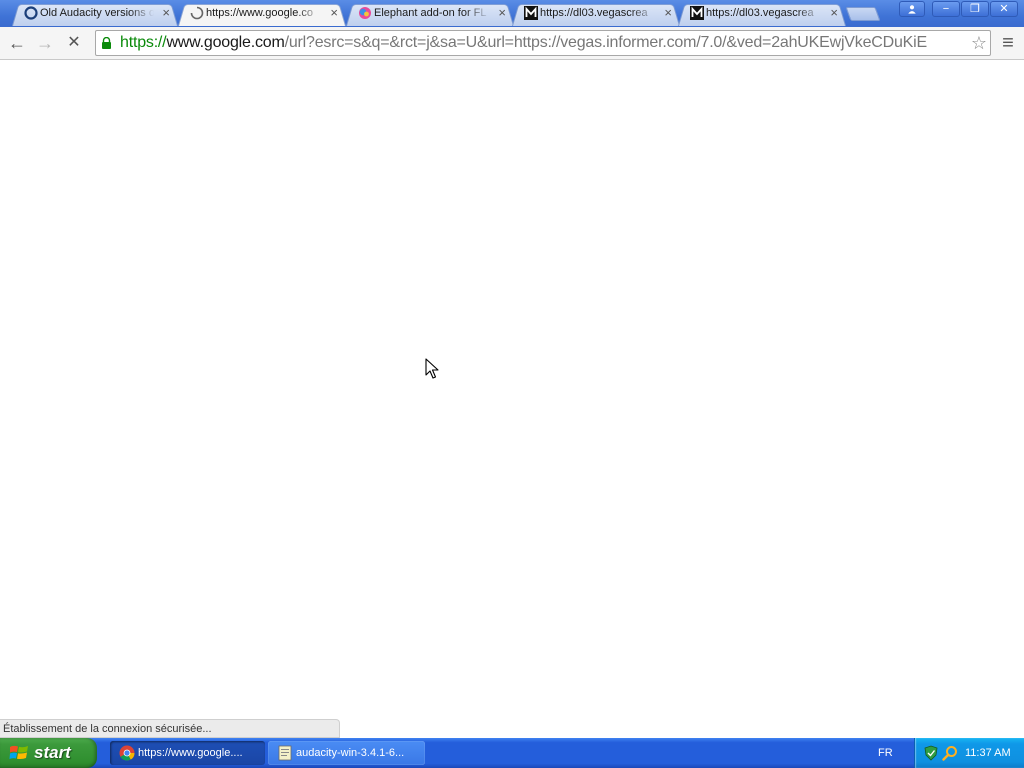  What do you see at coordinates (912, 9) in the screenshot?
I see `user-profile-icon` at bounding box center [912, 9].